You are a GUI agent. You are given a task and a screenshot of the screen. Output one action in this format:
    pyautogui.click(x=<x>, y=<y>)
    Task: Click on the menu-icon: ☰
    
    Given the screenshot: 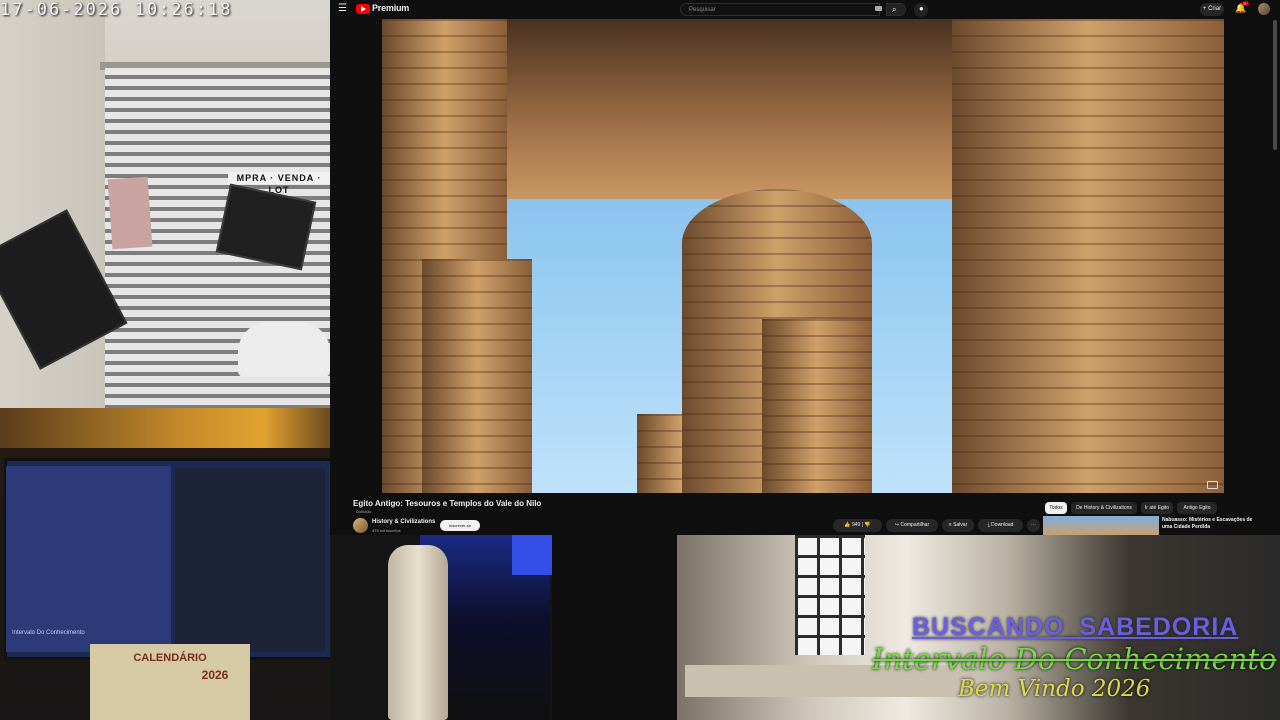 What is the action you would take?
    pyautogui.click(x=342, y=9)
    